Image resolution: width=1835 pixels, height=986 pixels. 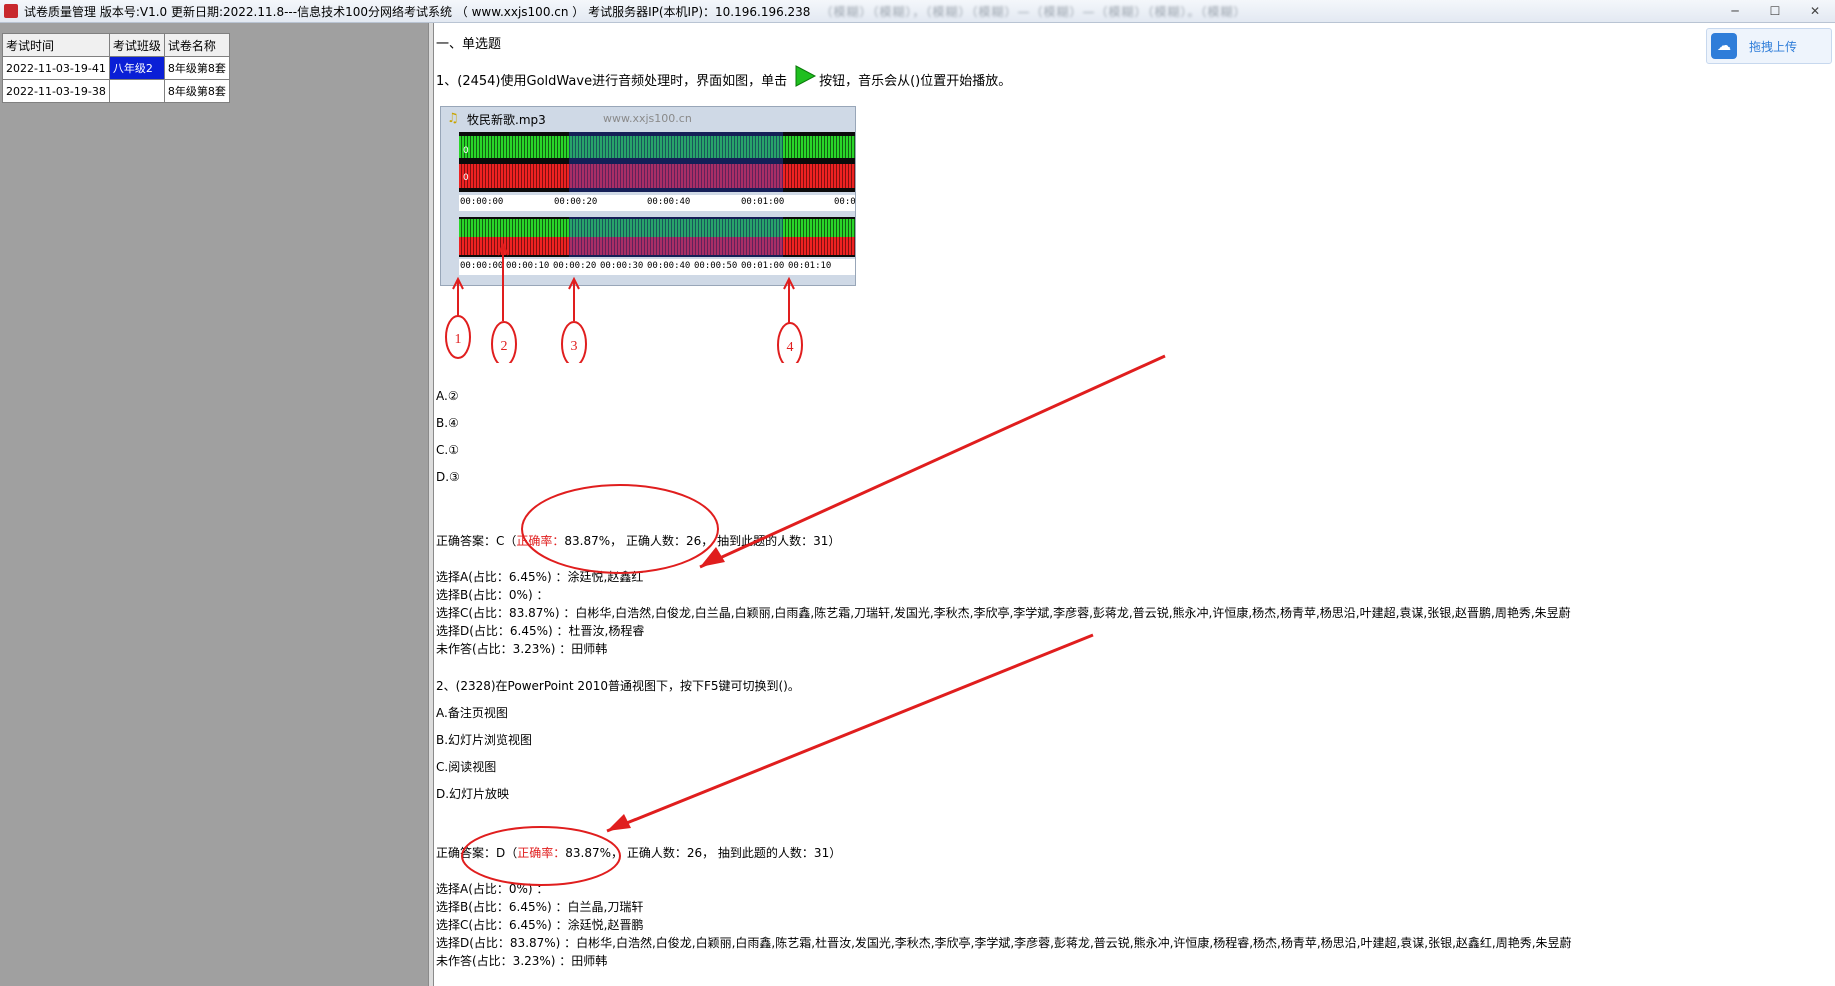 What do you see at coordinates (612, 81) in the screenshot?
I see `q1-stem-before: 1、(2454)使用GoldWave进行音频处理时，界面如图，单击` at bounding box center [612, 81].